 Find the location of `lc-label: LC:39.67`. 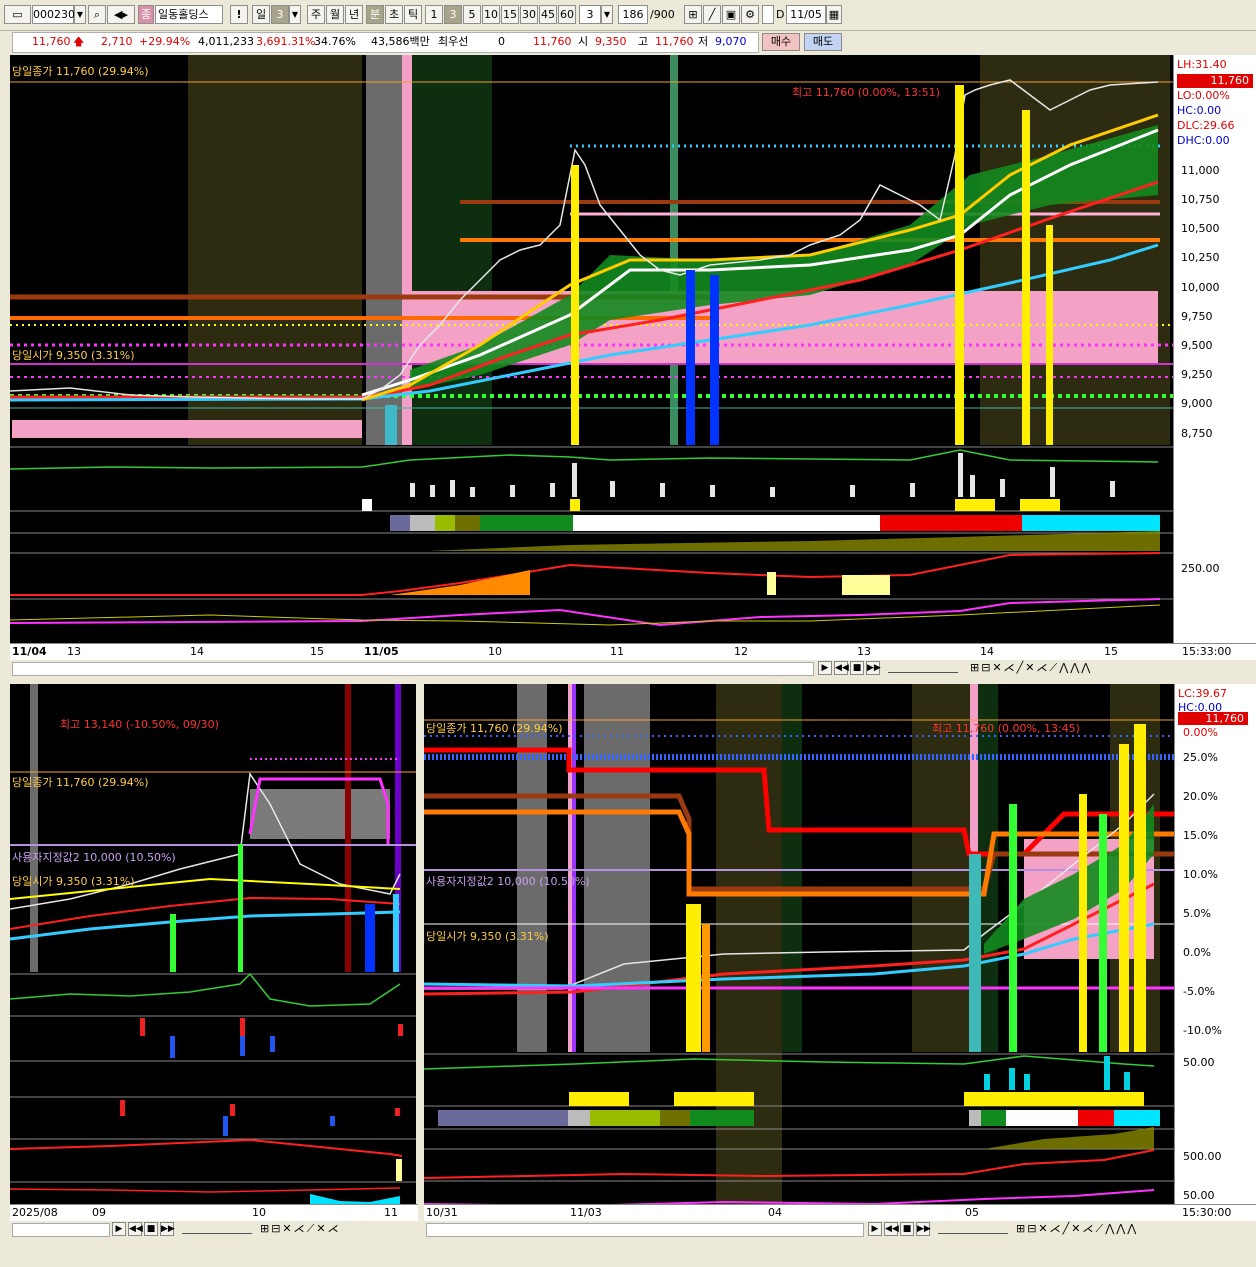

lc-label: LC:39.67 is located at coordinates (1203, 693).